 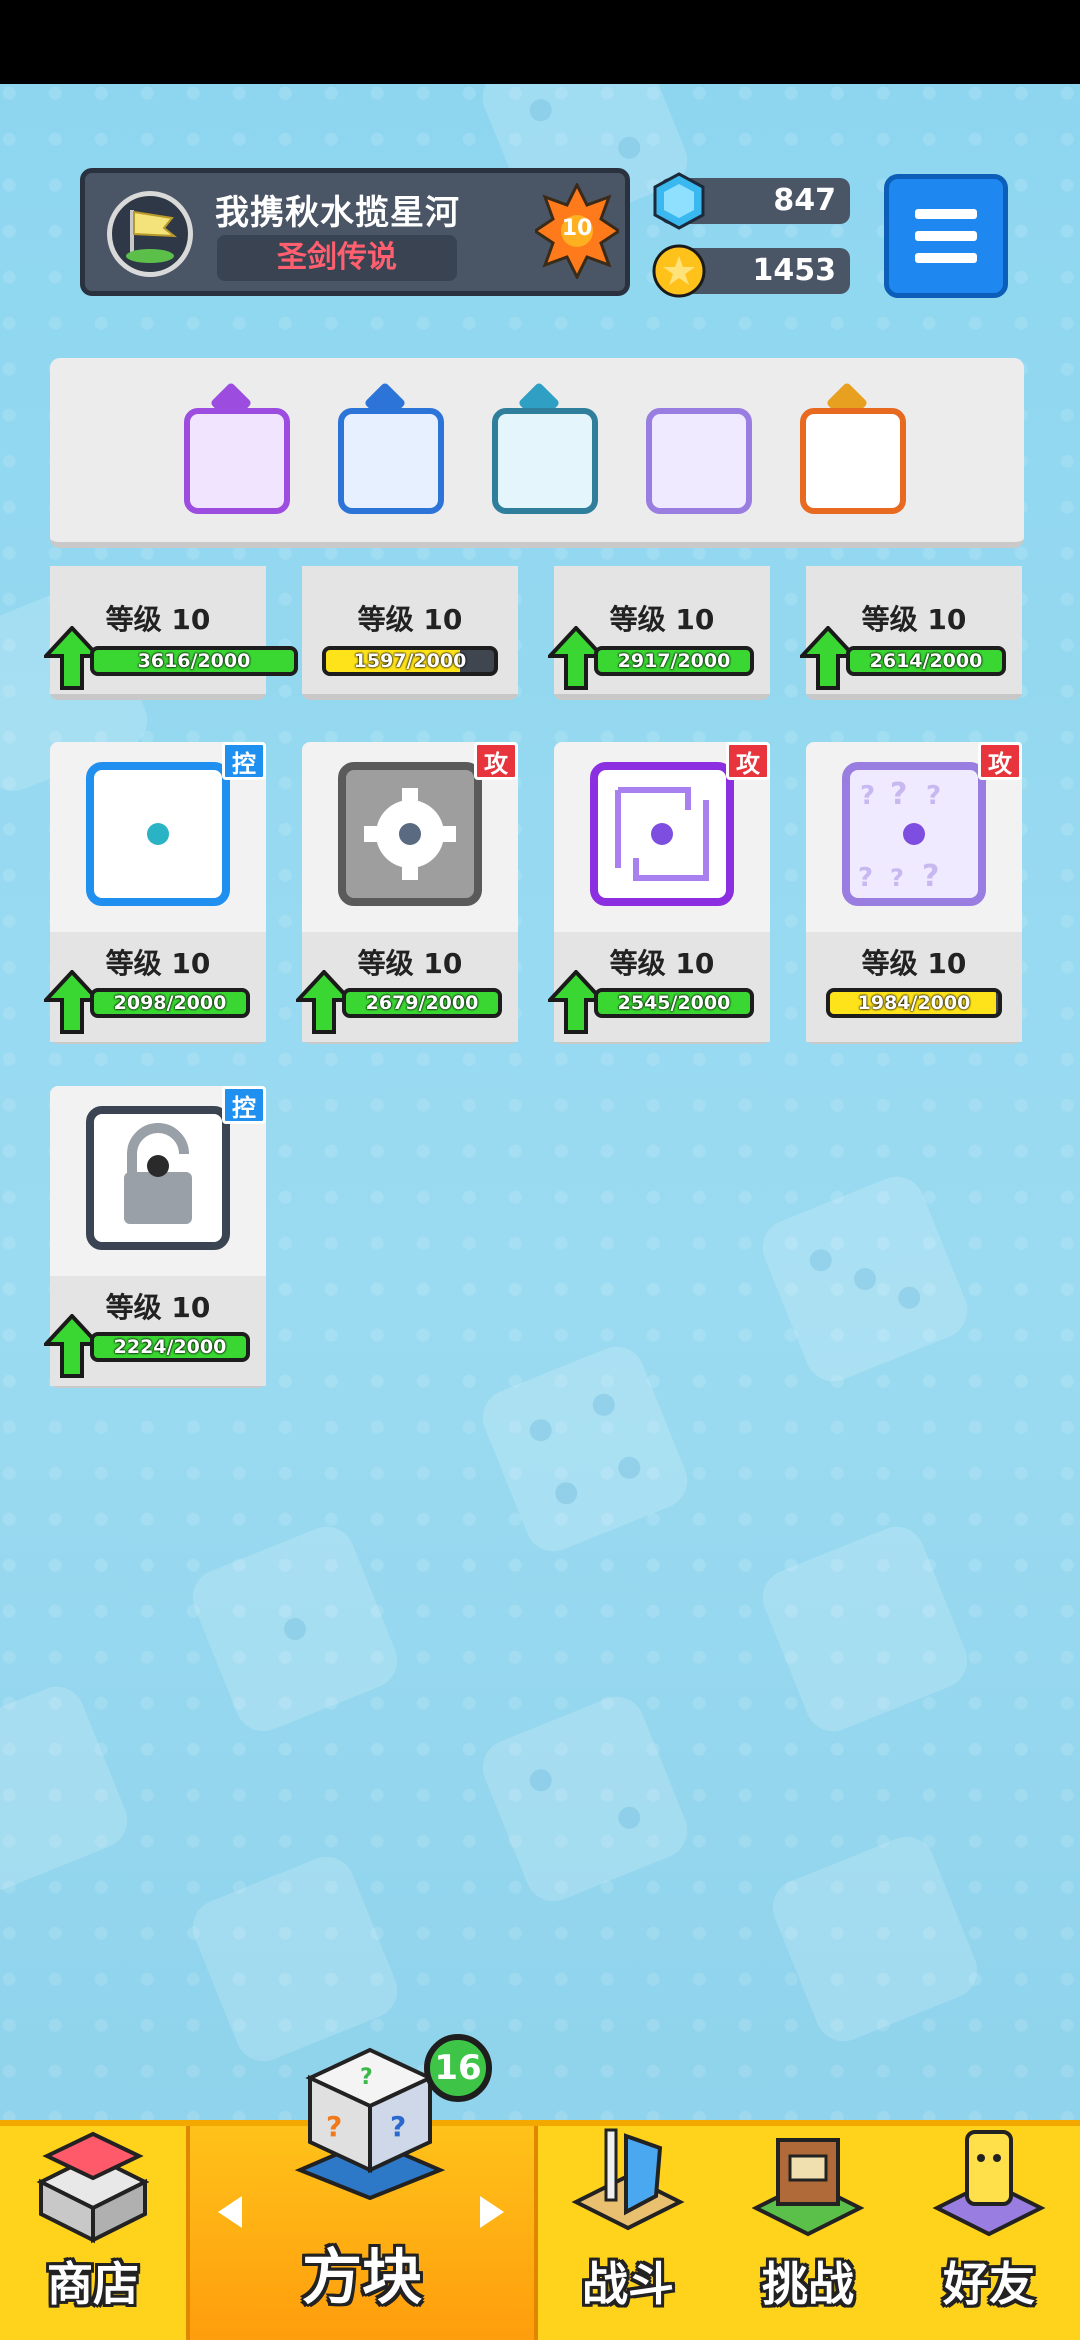 What do you see at coordinates (337, 258) in the screenshot?
I see `player-title: 圣剑传说` at bounding box center [337, 258].